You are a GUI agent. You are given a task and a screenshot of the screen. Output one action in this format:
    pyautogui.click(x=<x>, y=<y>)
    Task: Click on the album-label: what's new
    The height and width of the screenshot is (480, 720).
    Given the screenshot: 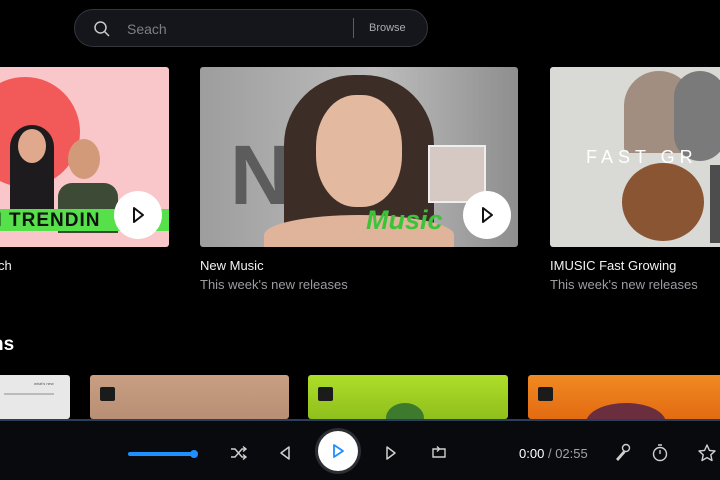 What is the action you would take?
    pyautogui.click(x=44, y=383)
    